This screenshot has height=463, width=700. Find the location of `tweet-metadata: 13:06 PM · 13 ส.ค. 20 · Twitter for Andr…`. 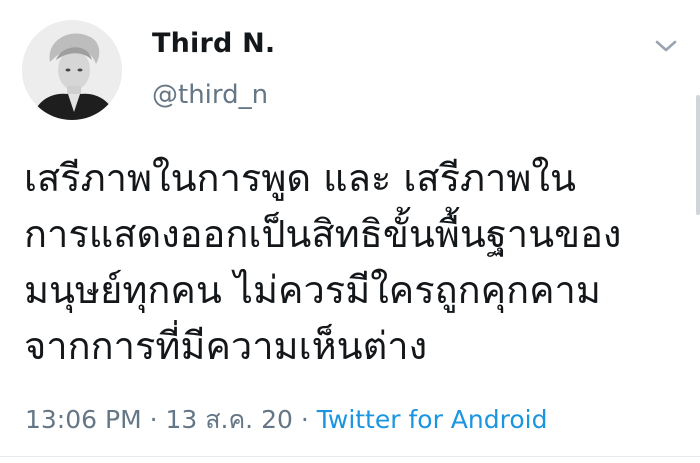

tweet-metadata: 13:06 PM · 13 ส.ค. 20 · Twitter for Andr… is located at coordinates (286, 420).